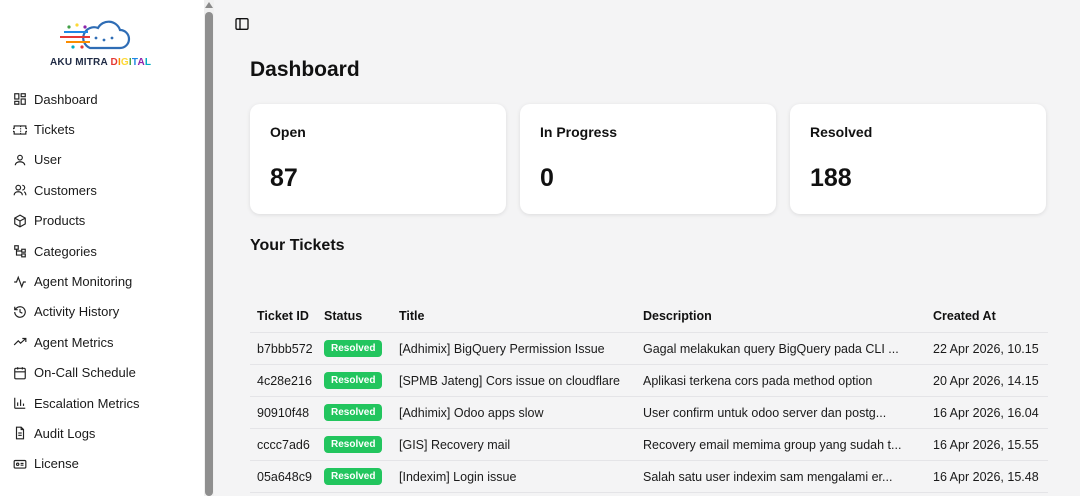 The height and width of the screenshot is (496, 1080). I want to click on ticket-created-at: 16 Apr 2026, 15.48, so click(986, 476).